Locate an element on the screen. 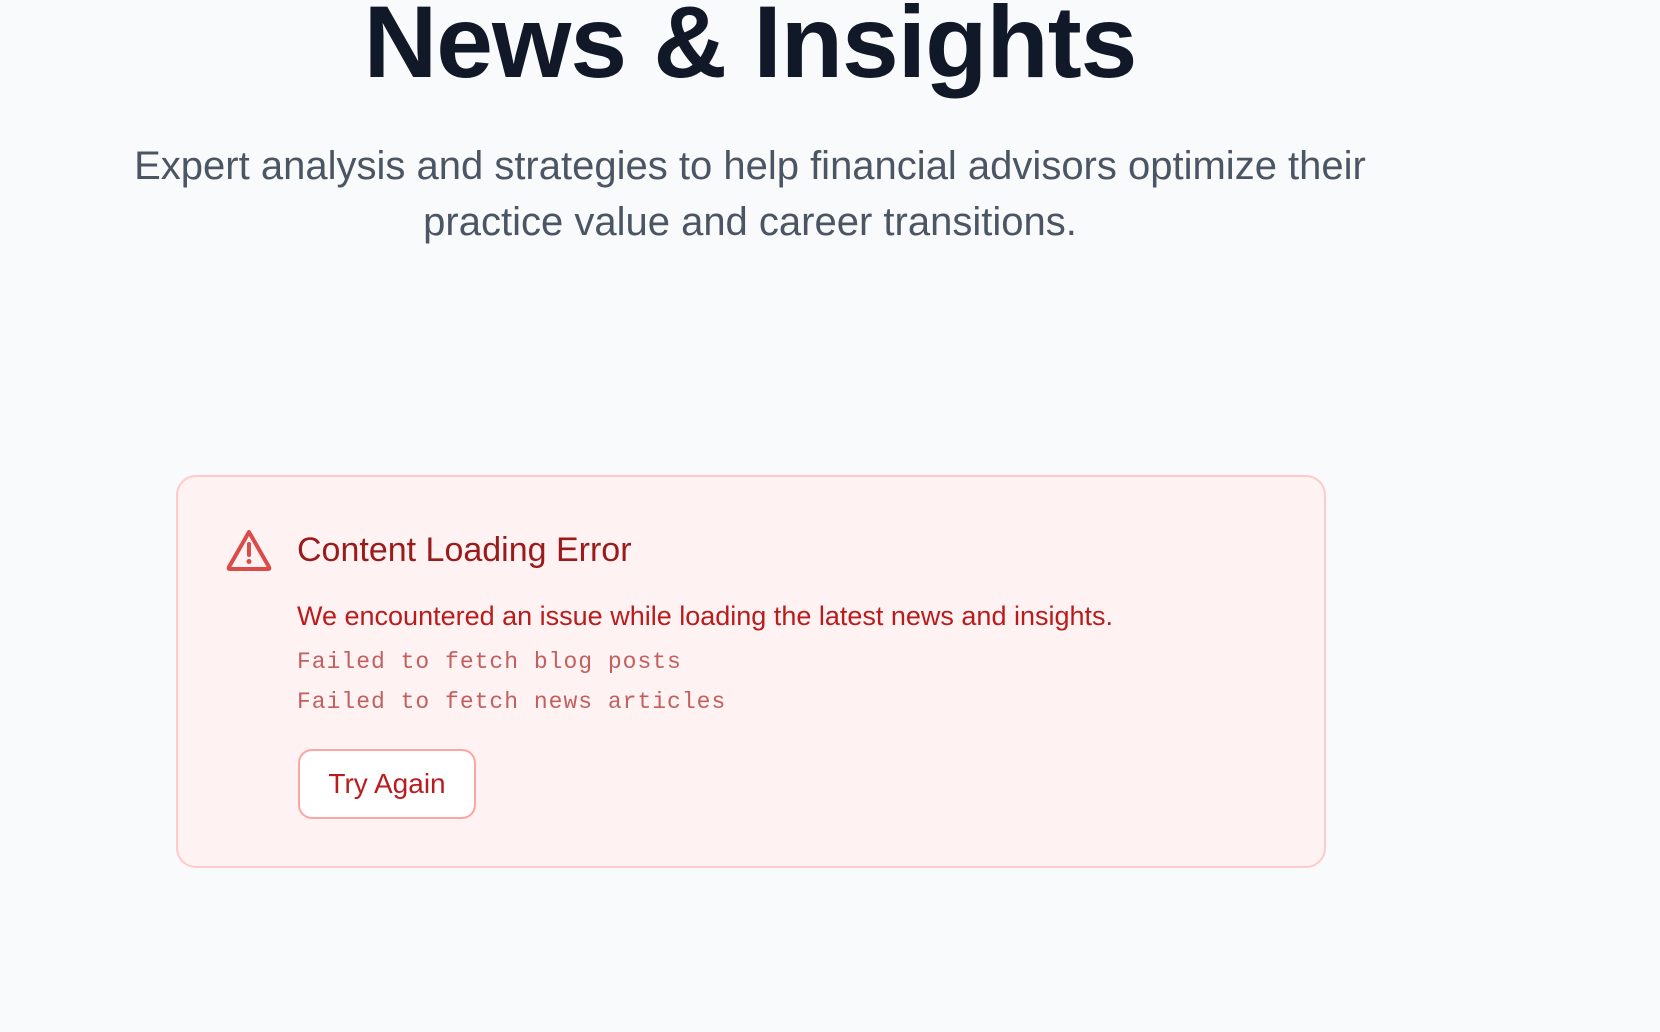  try-again-button: Try Again is located at coordinates (387, 784).